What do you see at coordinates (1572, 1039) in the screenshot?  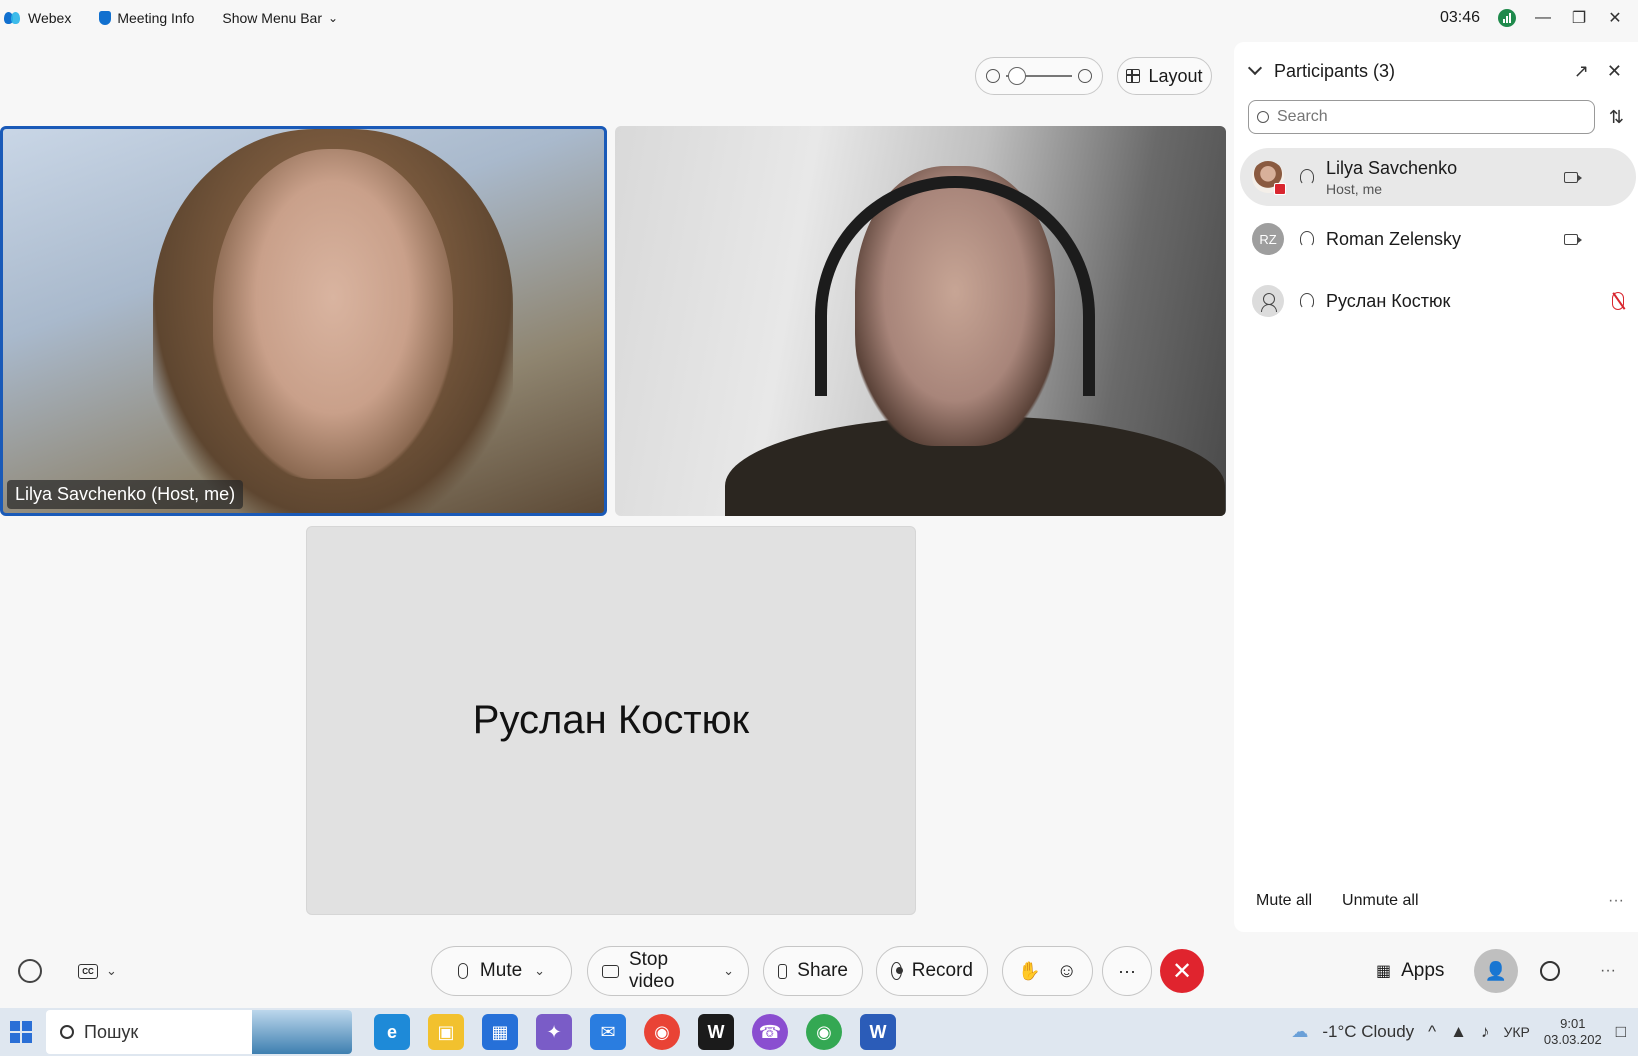 I see `clock-date: 03.03.202` at bounding box center [1572, 1039].